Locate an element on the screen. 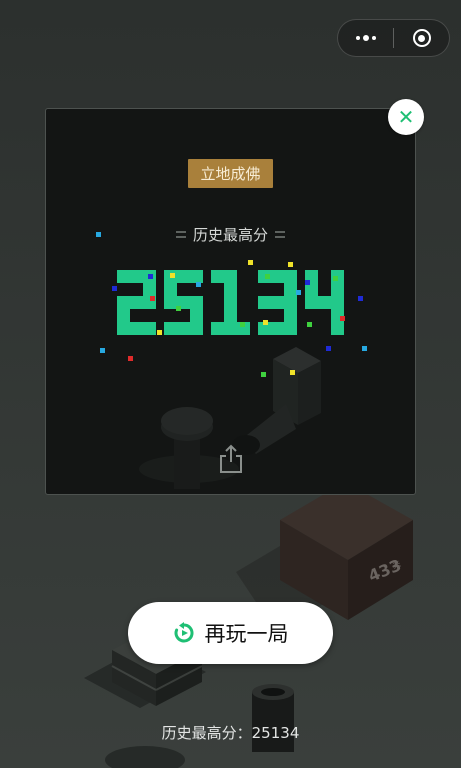 The image size is (461, 768). replay-icon is located at coordinates (183, 632).